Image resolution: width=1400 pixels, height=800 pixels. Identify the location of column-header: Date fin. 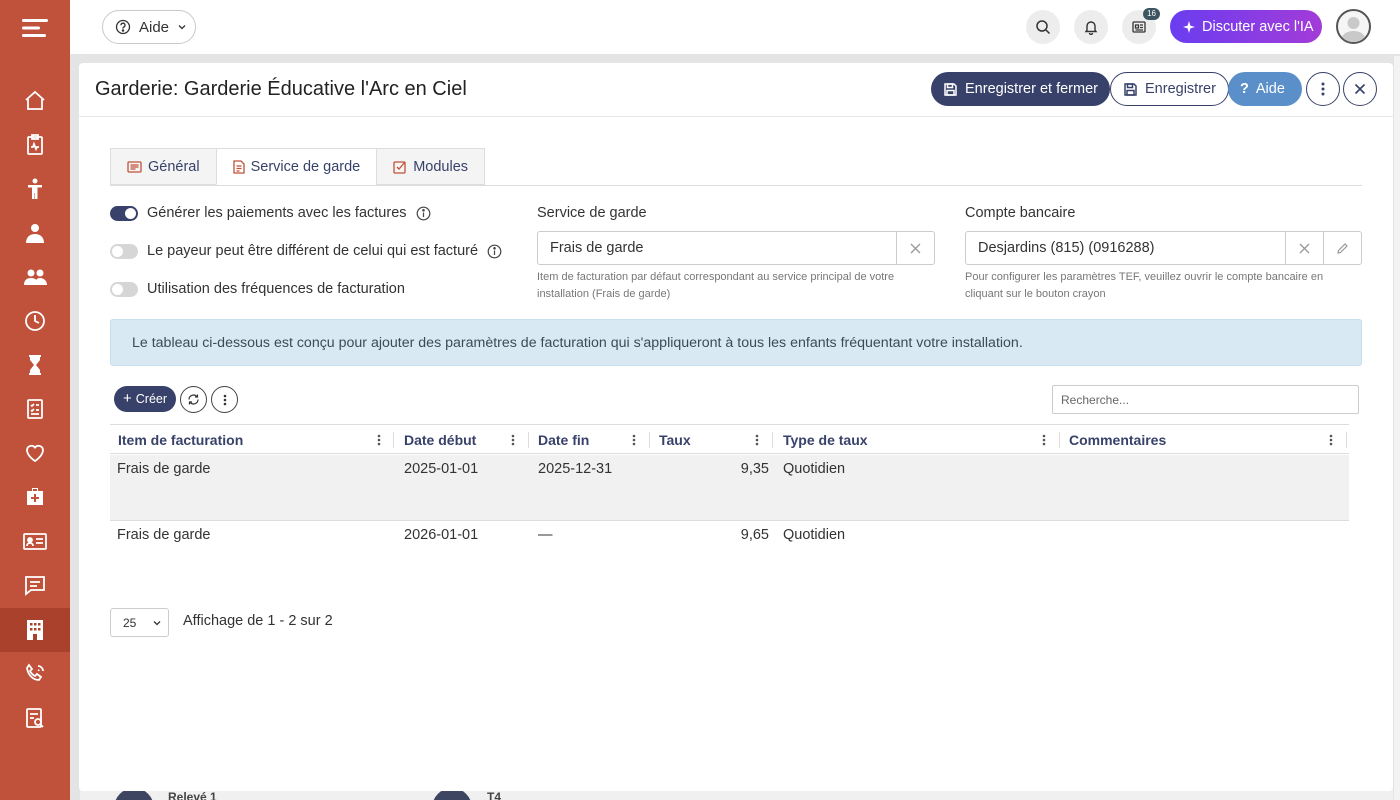
(563, 439).